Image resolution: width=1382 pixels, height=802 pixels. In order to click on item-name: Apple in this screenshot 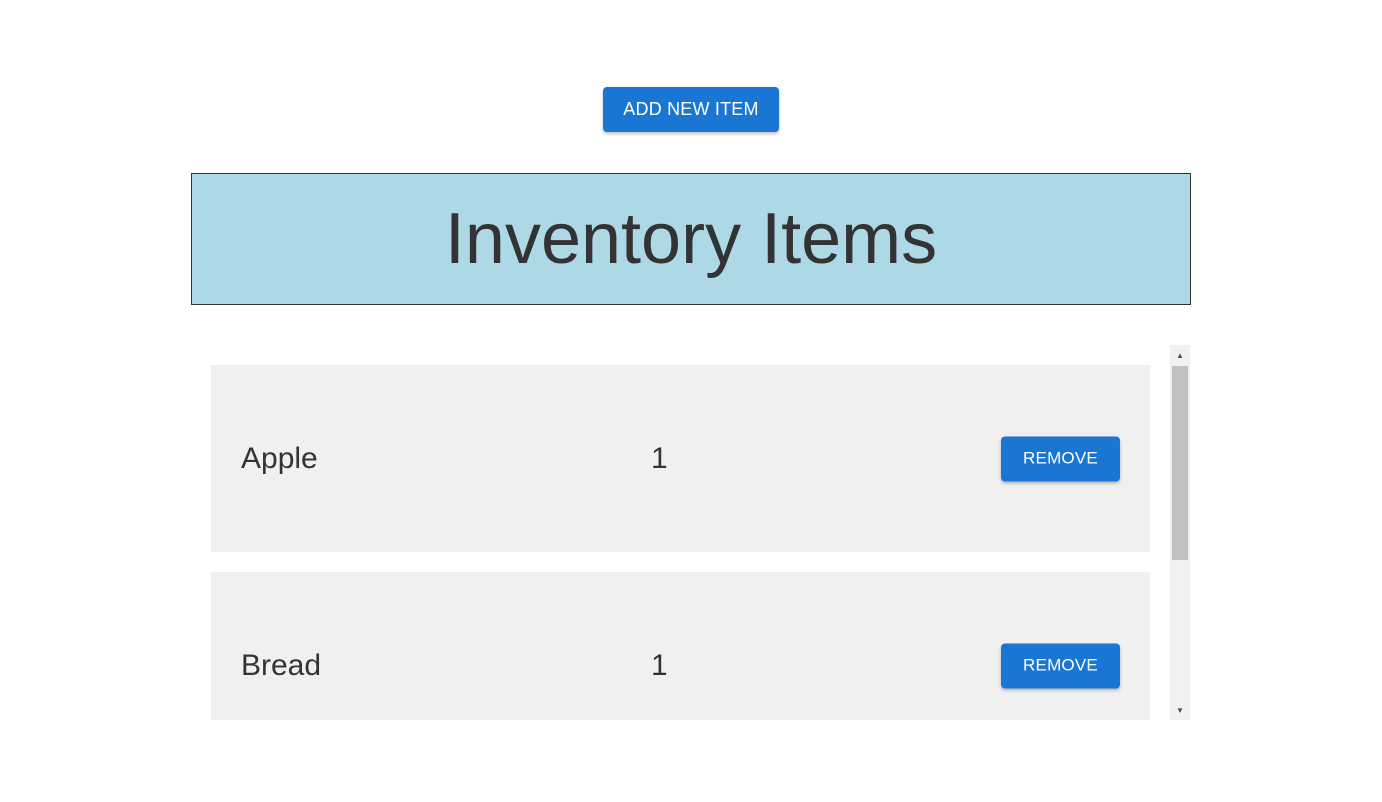, I will do `click(279, 458)`.